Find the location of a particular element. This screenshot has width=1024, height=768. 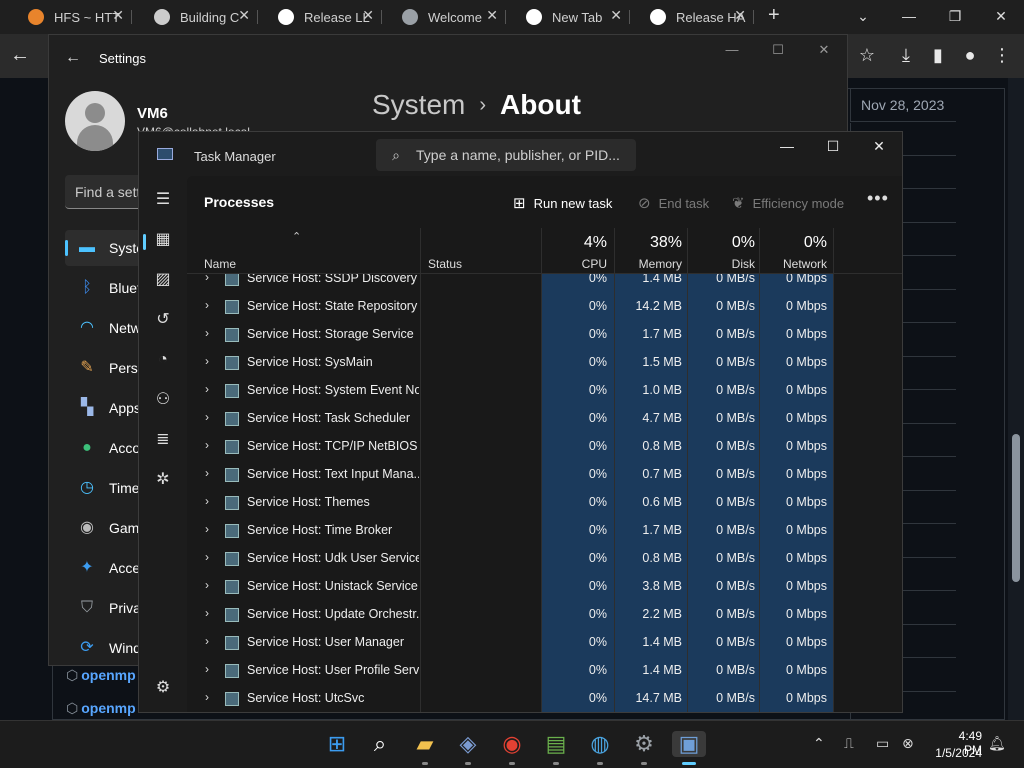

details-icon: ≣ is located at coordinates (163, 440).